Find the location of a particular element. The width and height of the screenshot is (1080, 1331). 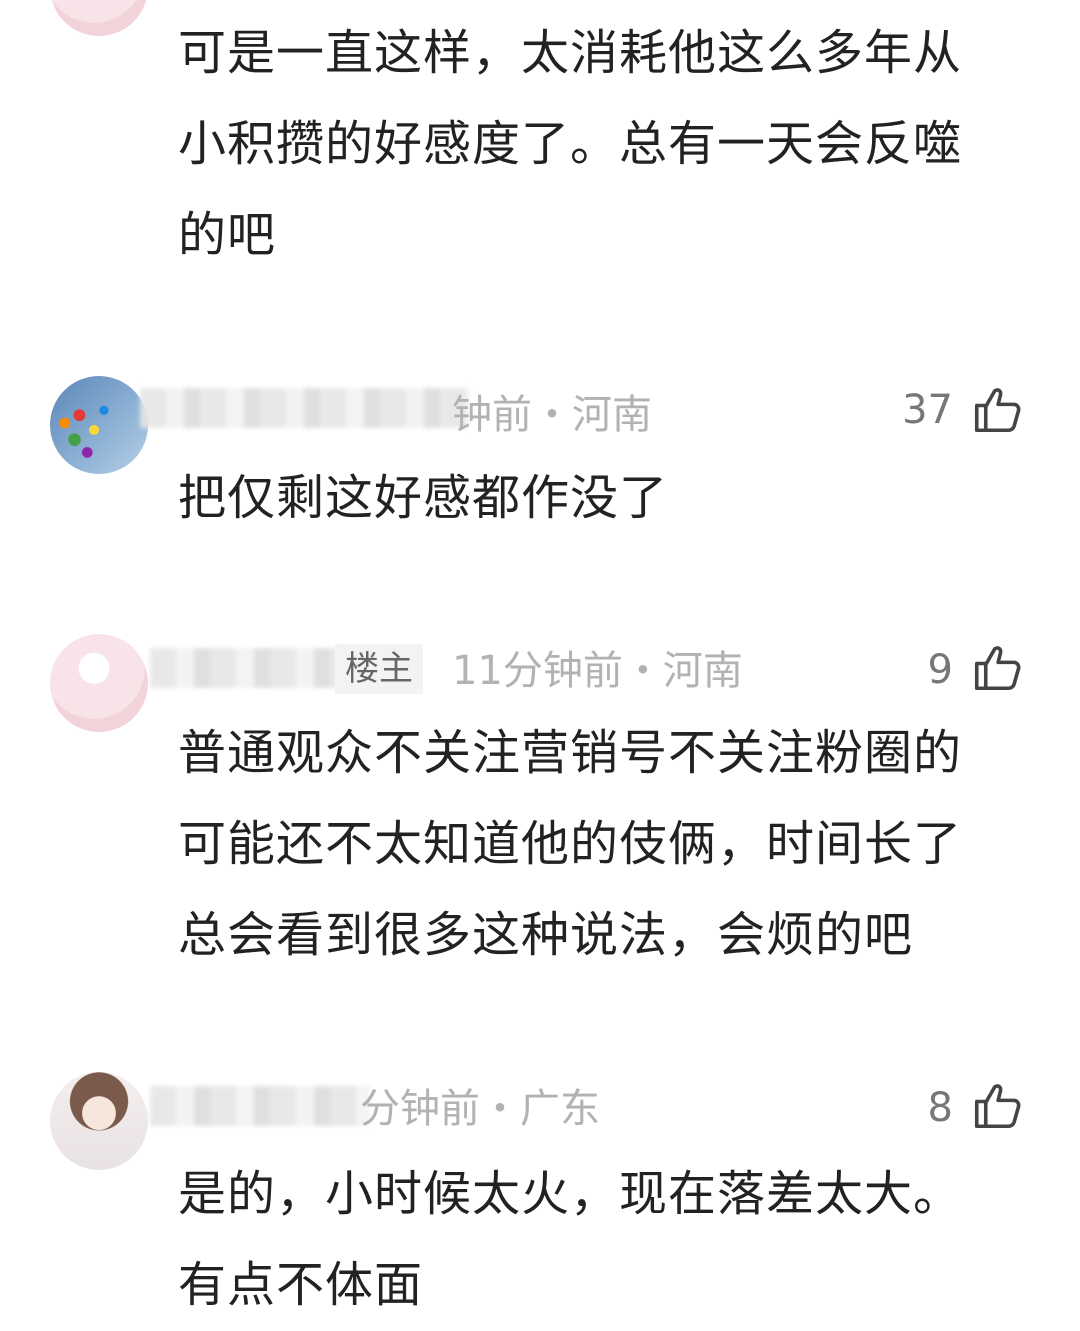

like-count: 37 is located at coordinates (927, 410).